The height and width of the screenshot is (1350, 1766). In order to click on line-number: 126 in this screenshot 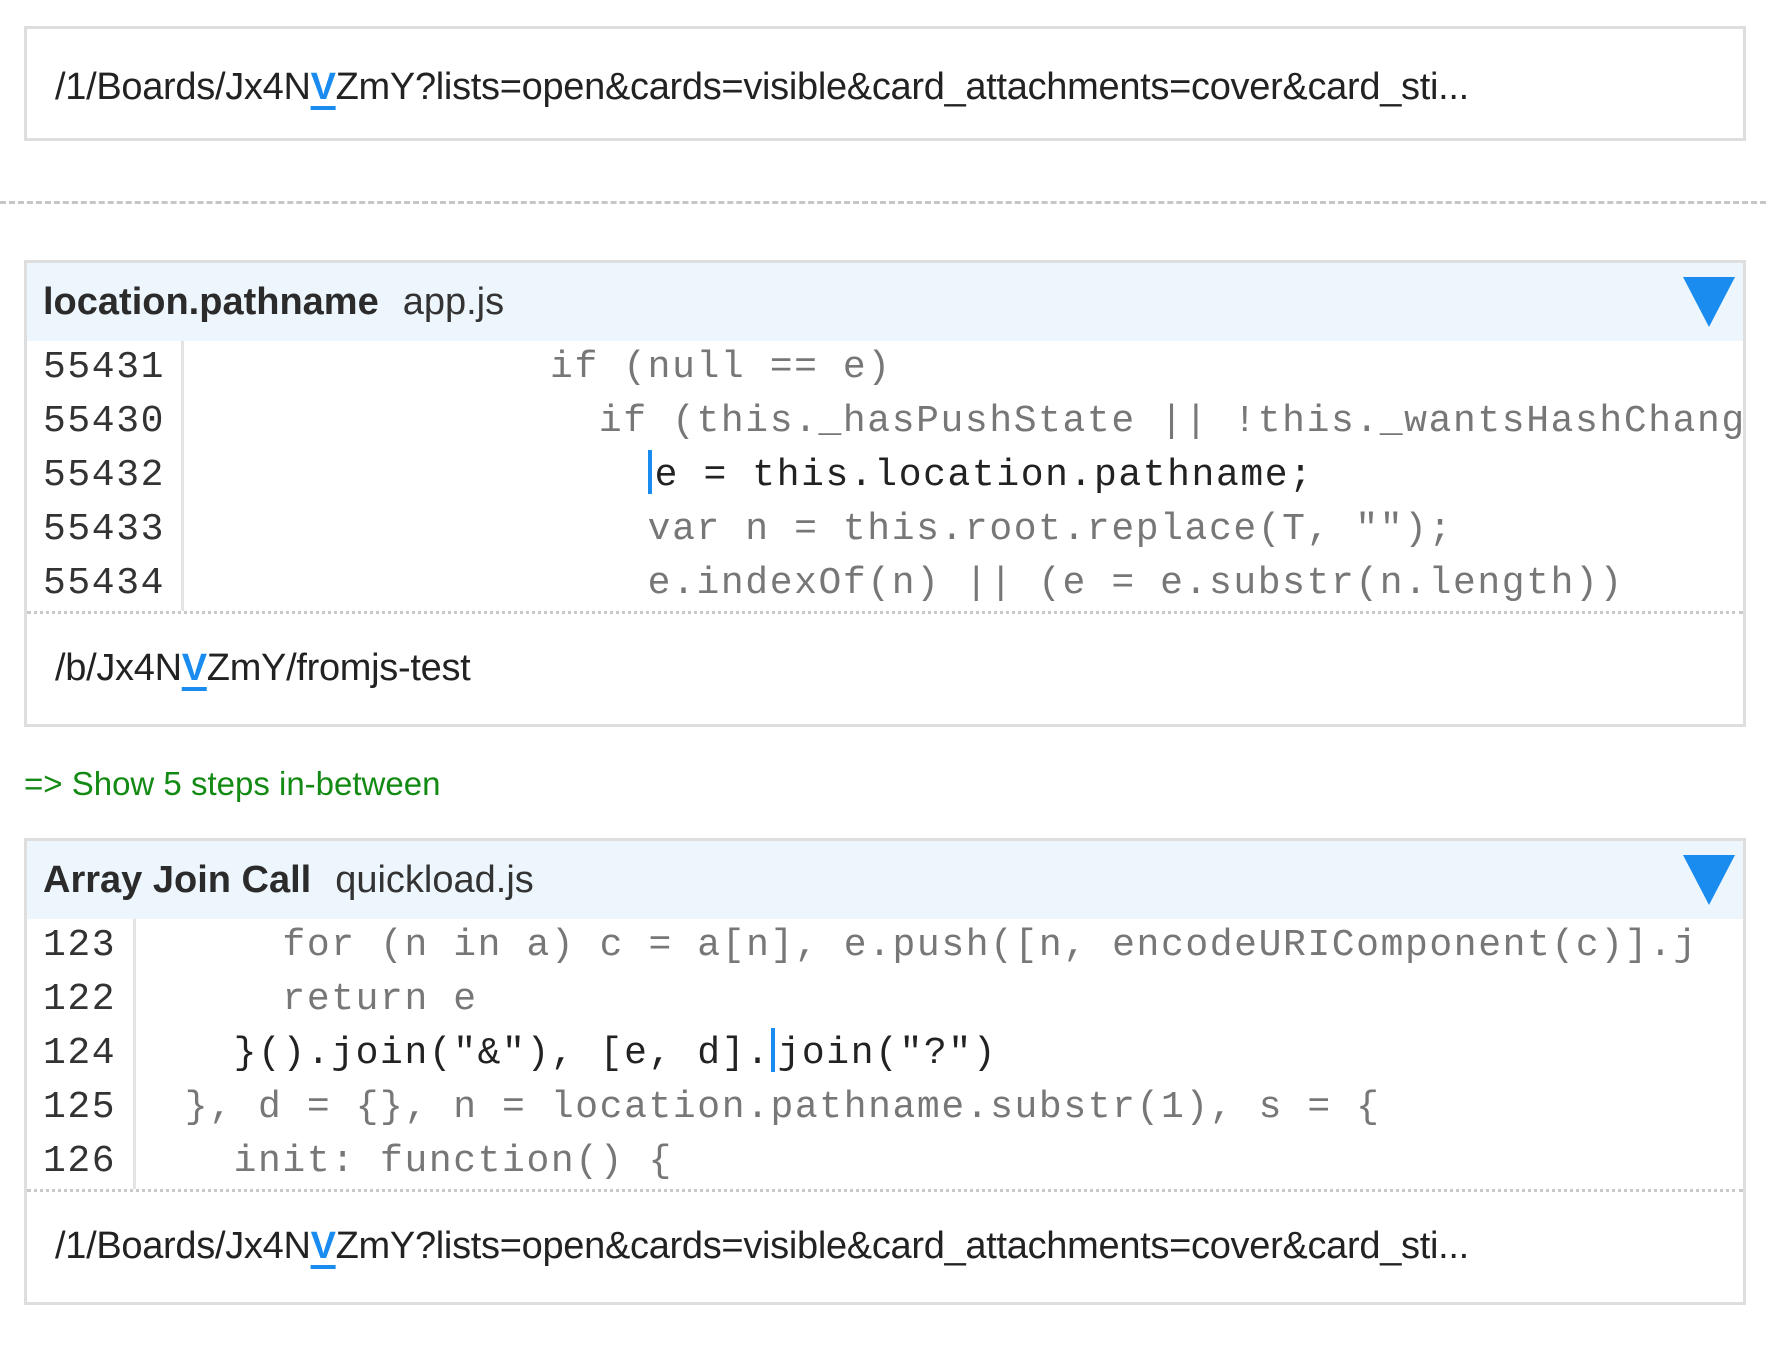, I will do `click(81, 1162)`.